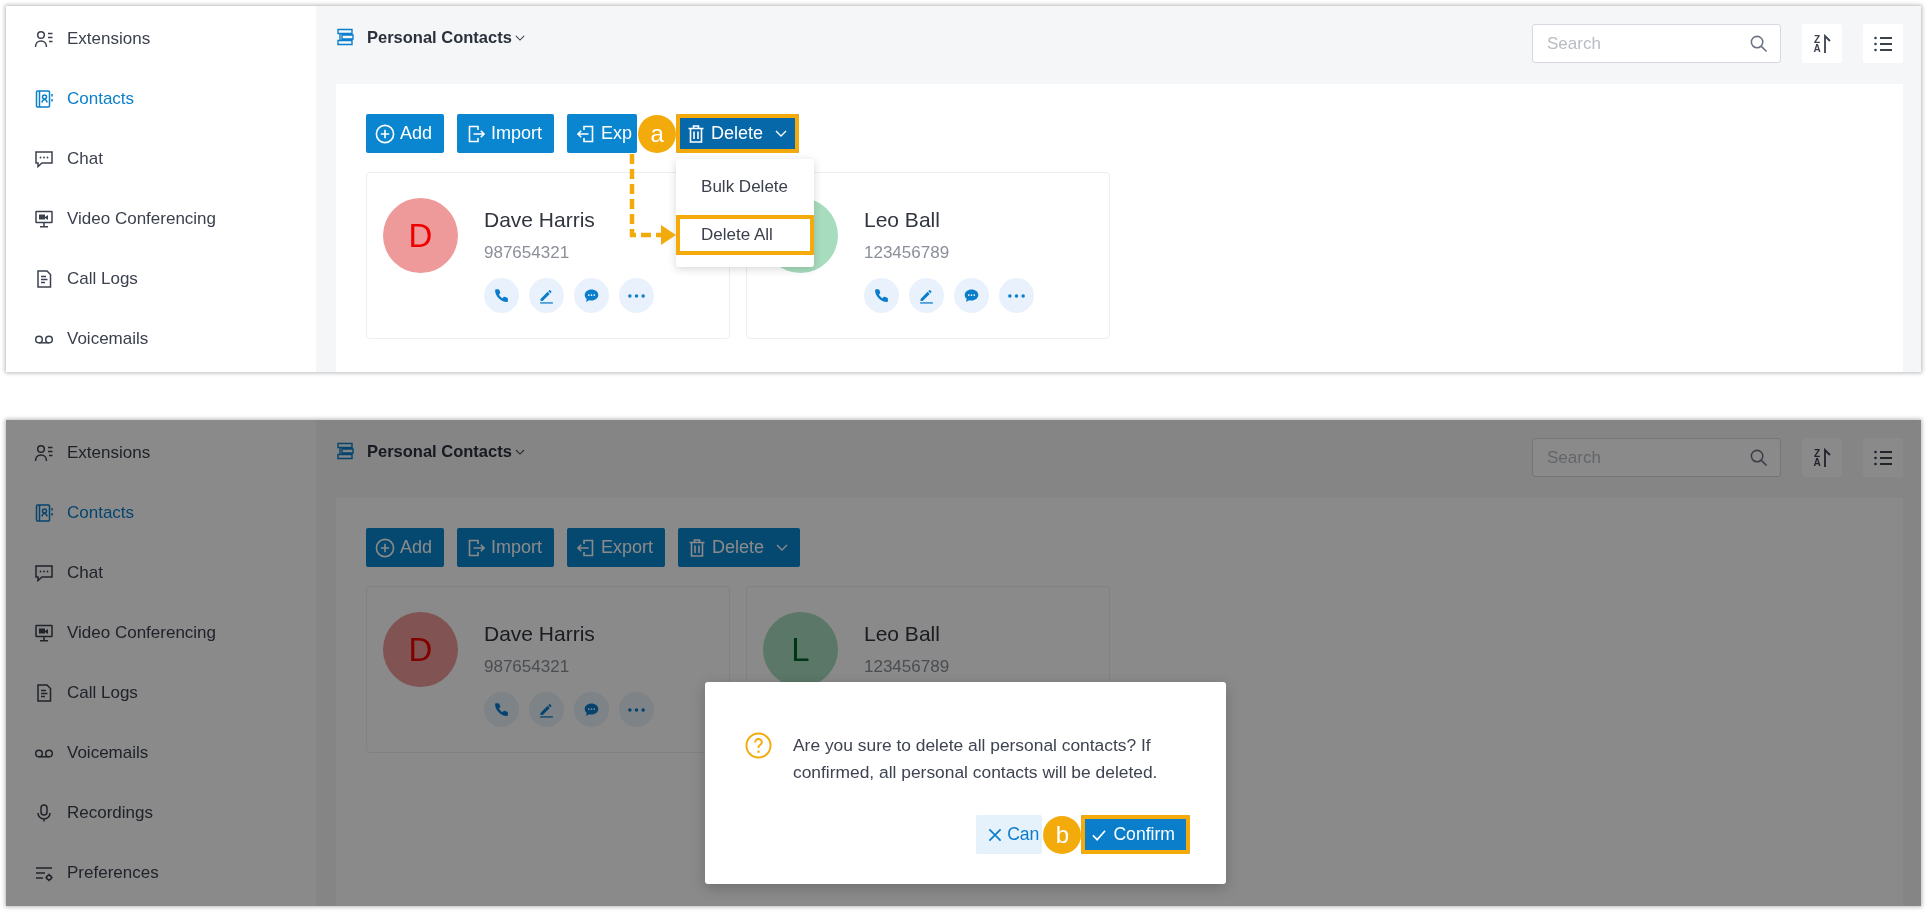 This screenshot has width=1928, height=913. I want to click on close-icon, so click(995, 834).